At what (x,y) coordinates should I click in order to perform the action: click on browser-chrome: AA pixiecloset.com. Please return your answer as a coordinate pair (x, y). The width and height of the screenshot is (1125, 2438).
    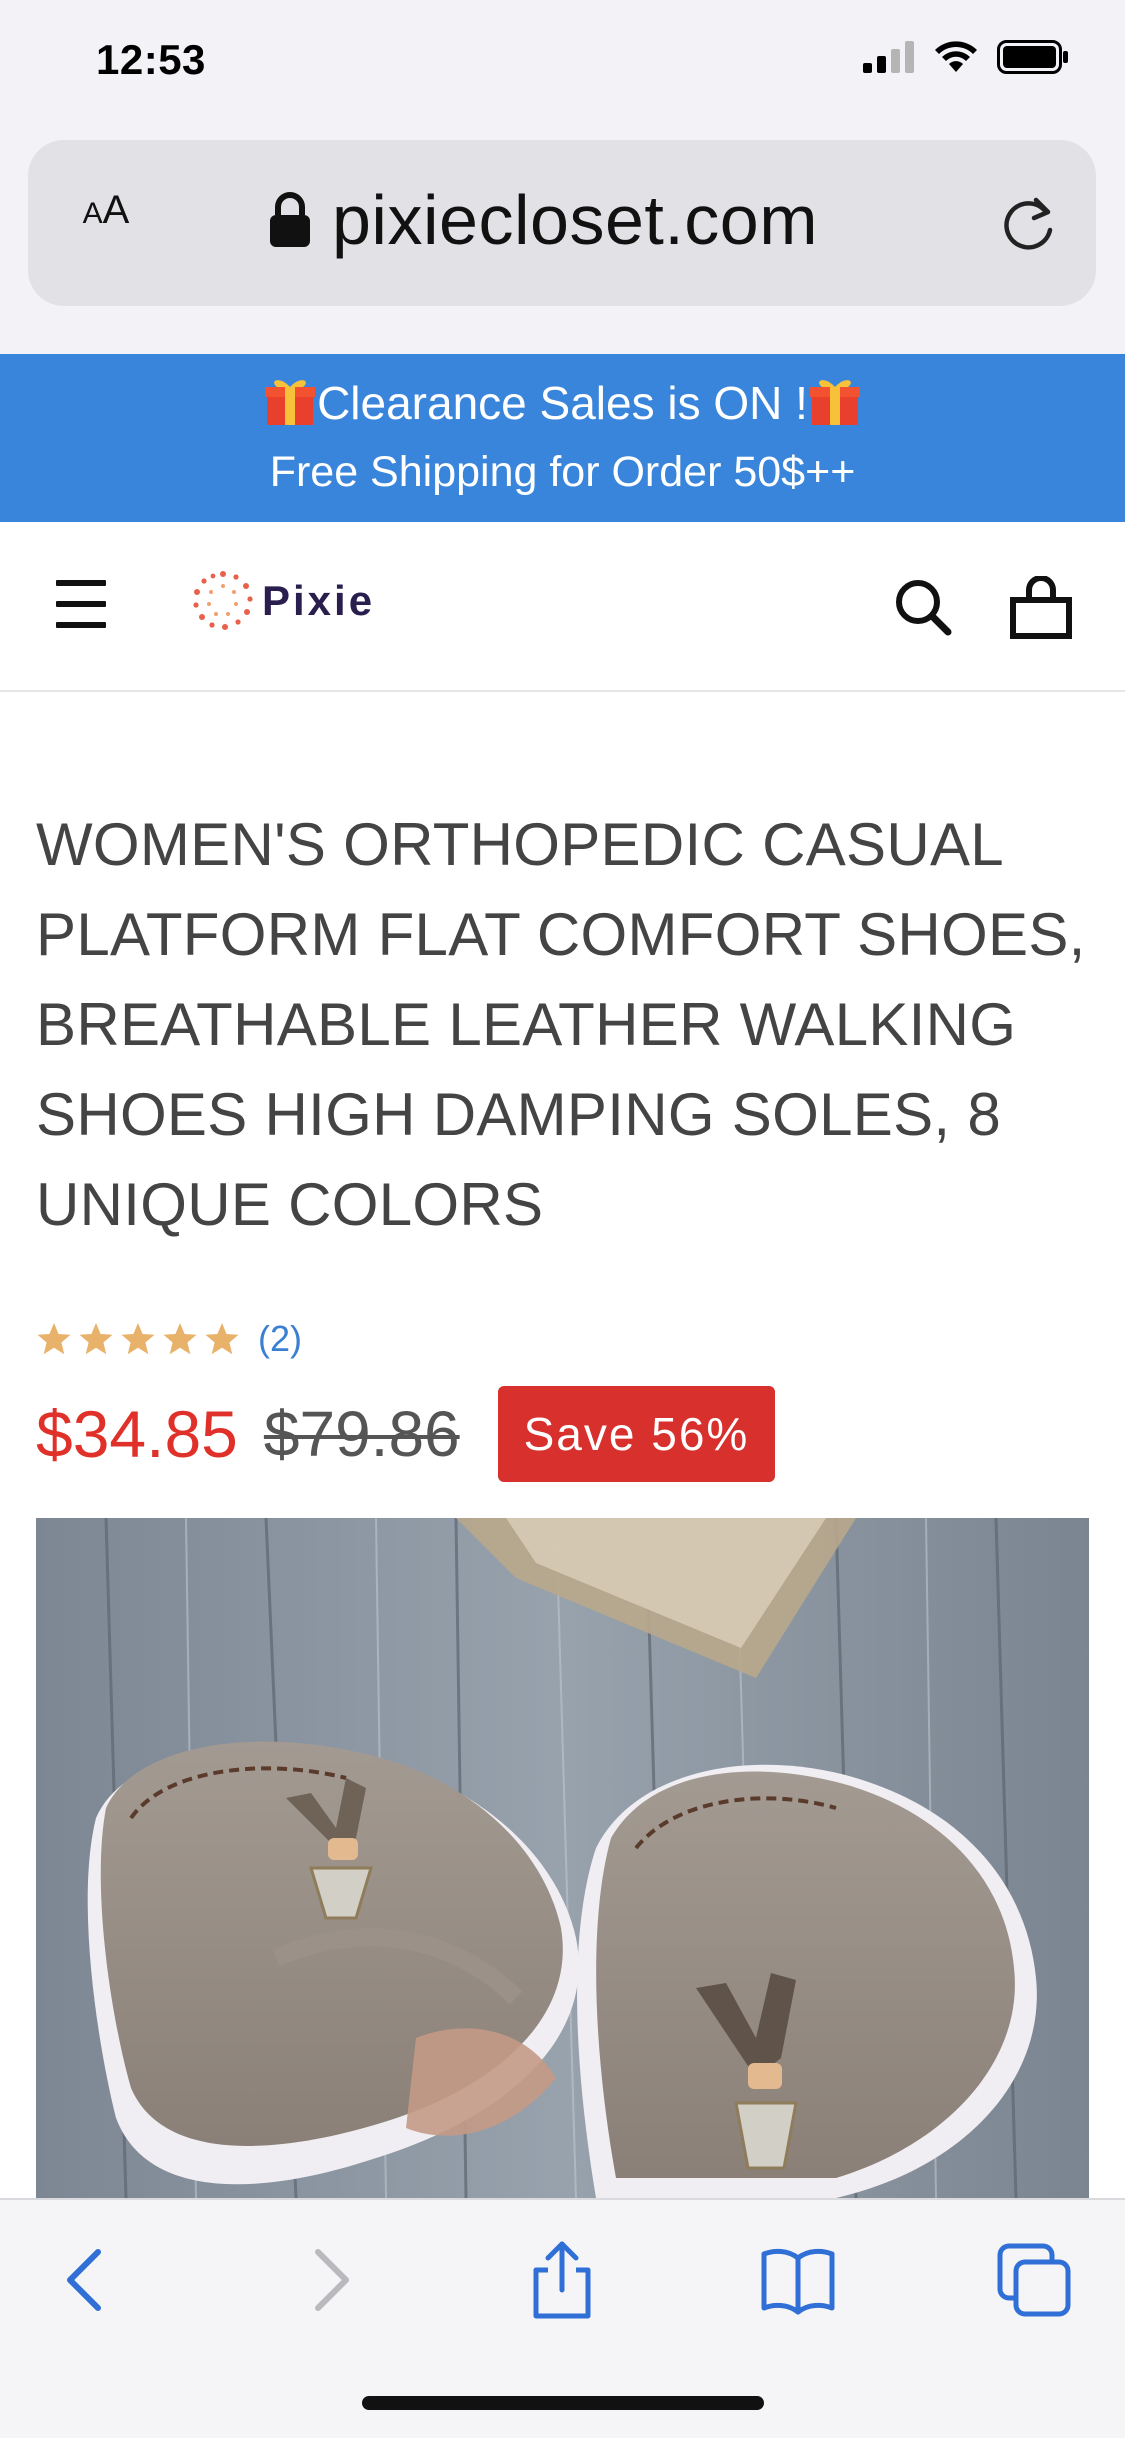
    Looking at the image, I should click on (562, 242).